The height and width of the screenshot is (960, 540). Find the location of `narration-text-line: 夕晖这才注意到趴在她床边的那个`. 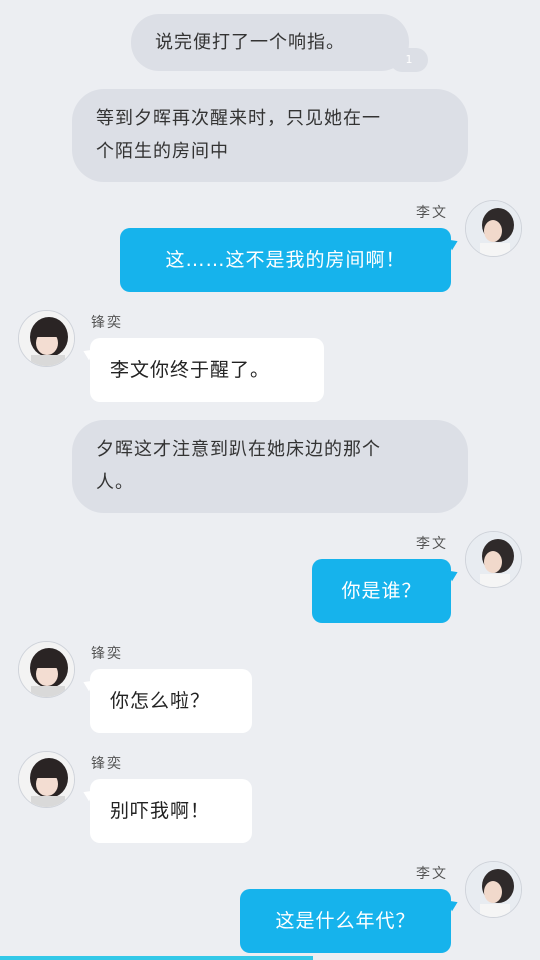

narration-text-line: 夕晖这才注意到趴在她床边的那个 is located at coordinates (238, 449).